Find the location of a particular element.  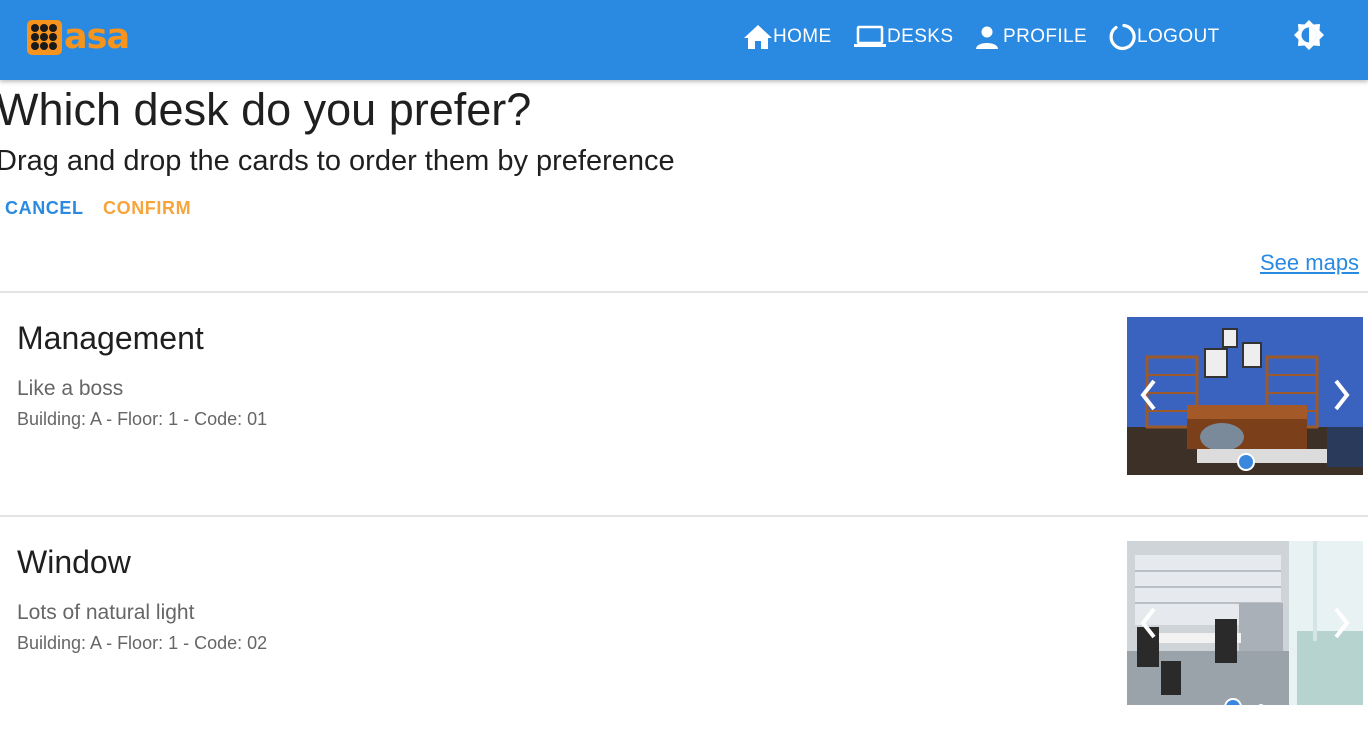

nav-desks-label: DESKS is located at coordinates (920, 36).